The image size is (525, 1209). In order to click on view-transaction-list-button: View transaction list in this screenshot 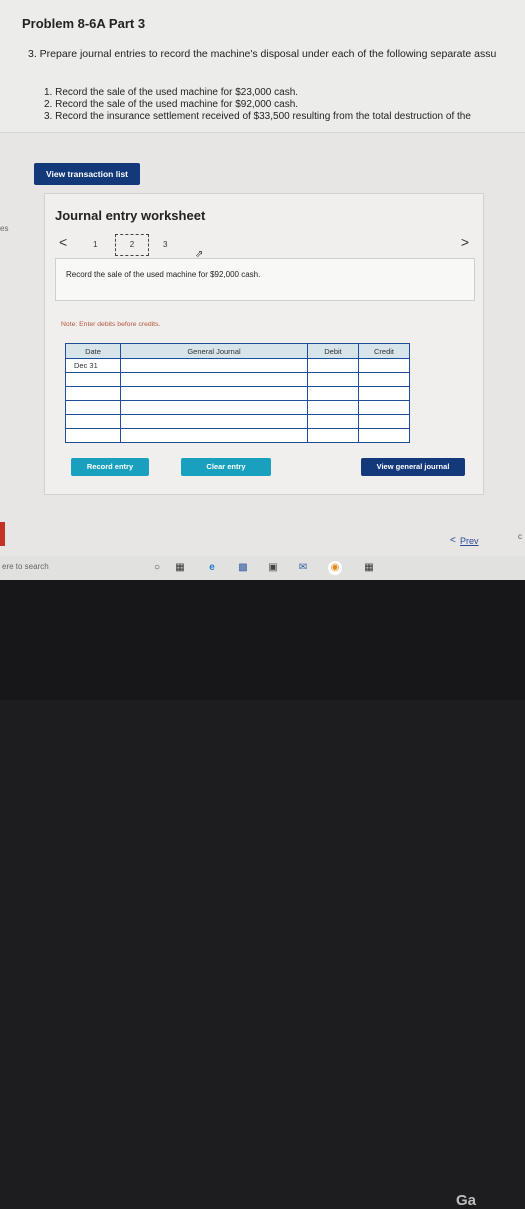, I will do `click(87, 174)`.